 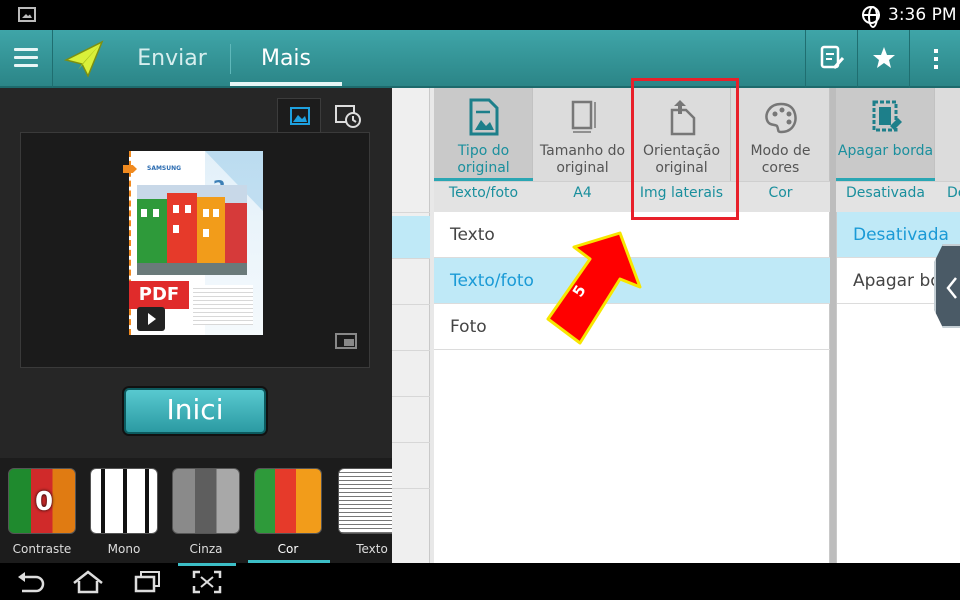 I want to click on preview-history-tab, so click(x=348, y=116).